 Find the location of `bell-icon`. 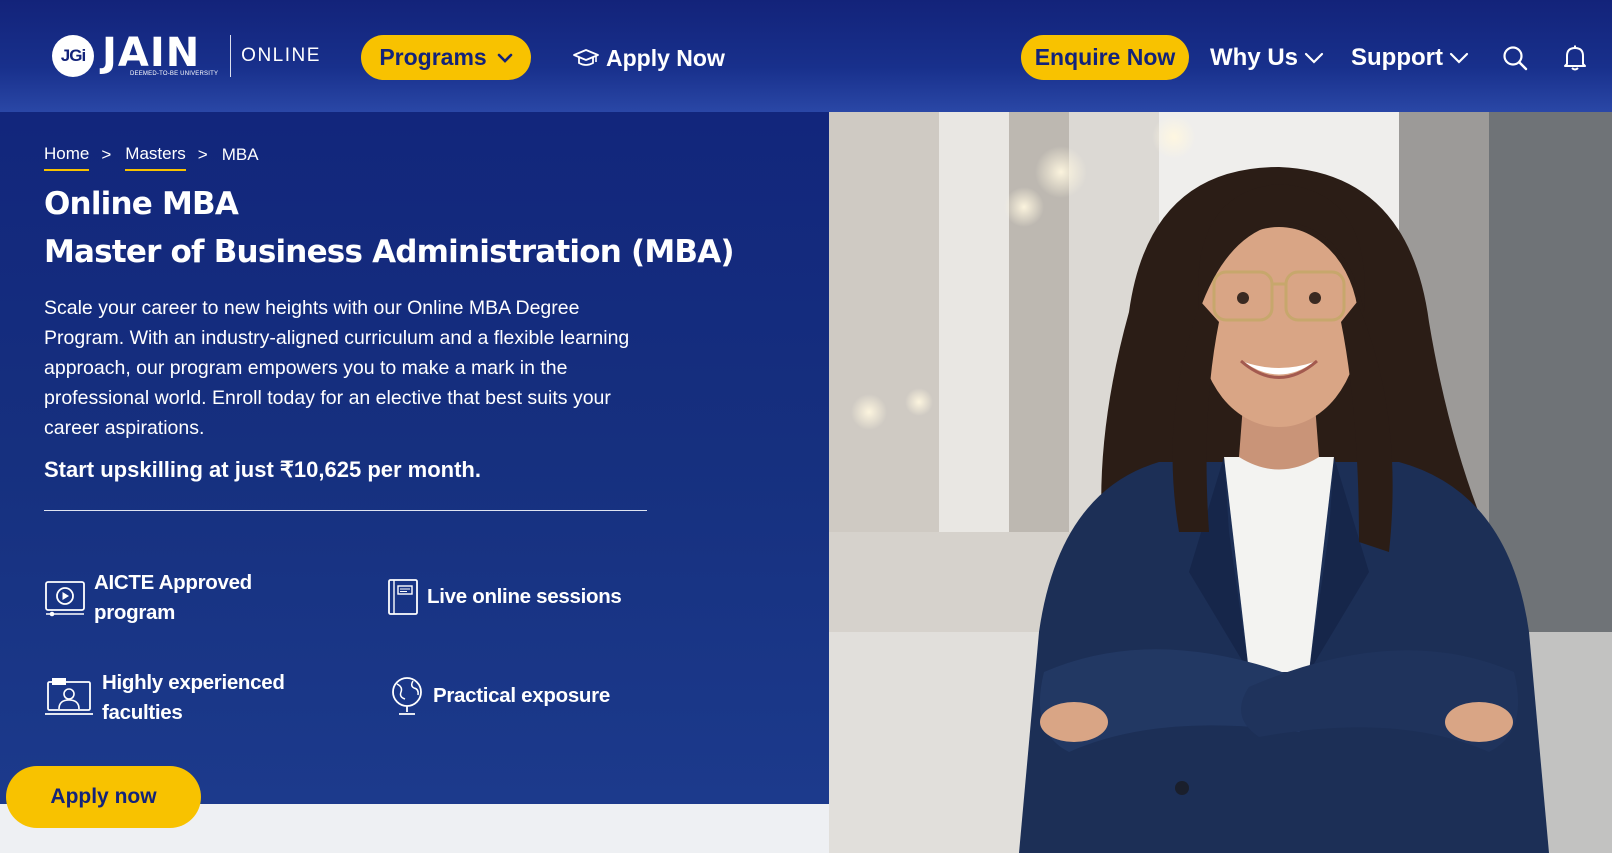

bell-icon is located at coordinates (1575, 58).